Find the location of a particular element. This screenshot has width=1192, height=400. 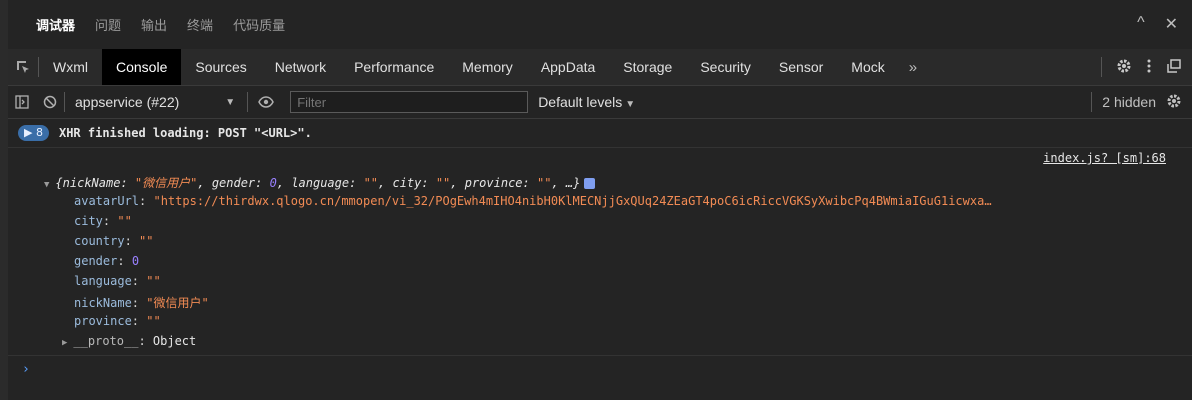

gear-icon is located at coordinates (1124, 67).